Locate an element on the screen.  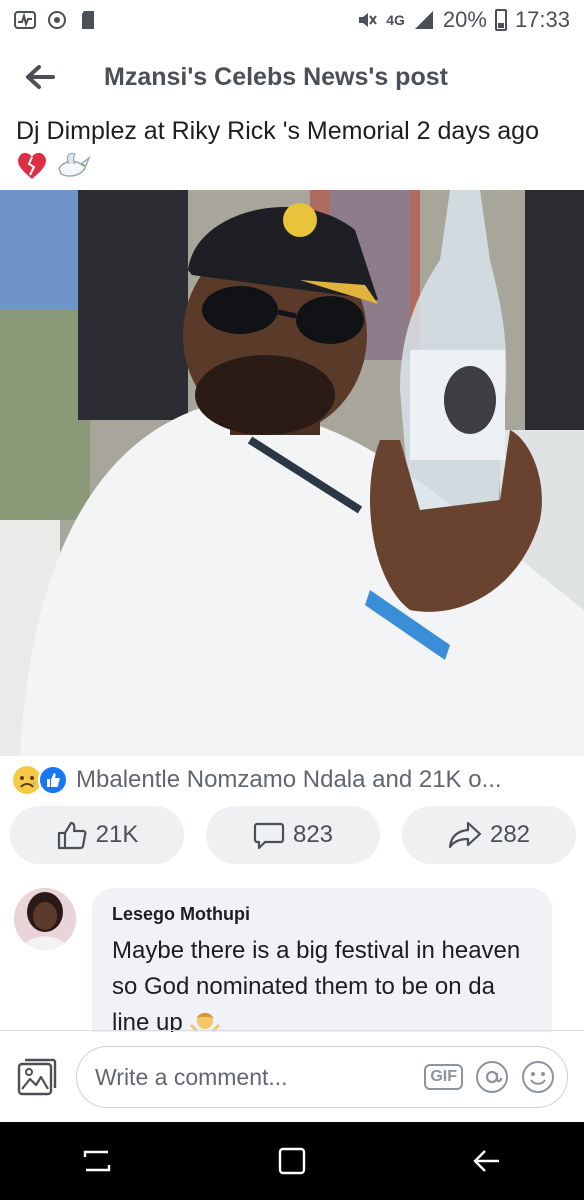
comment-author: Lesego Mothupi is located at coordinates (322, 914).